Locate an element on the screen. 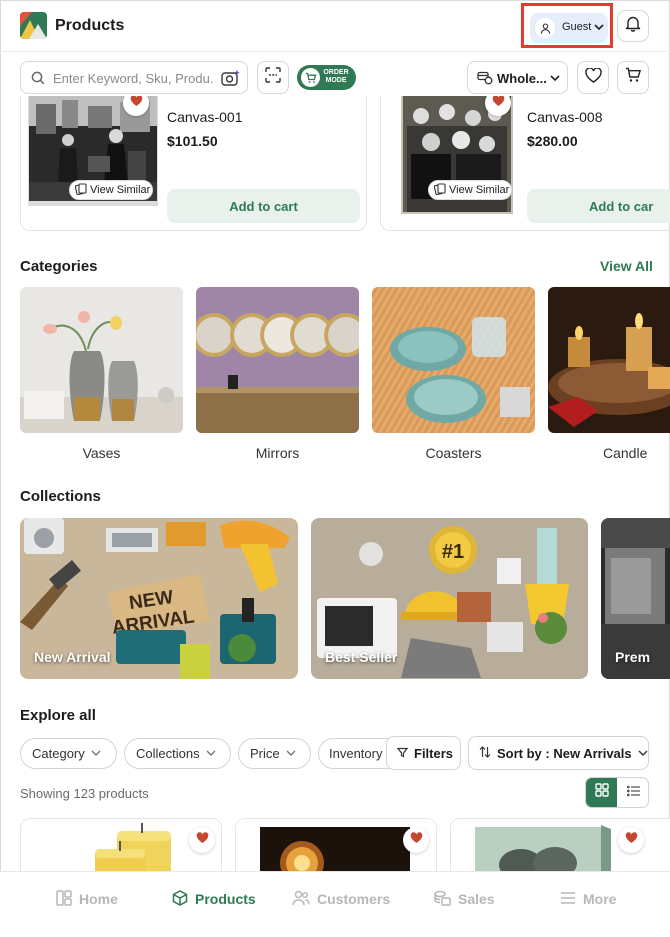 The width and height of the screenshot is (670, 937). filters-button: Filters is located at coordinates (423, 753).